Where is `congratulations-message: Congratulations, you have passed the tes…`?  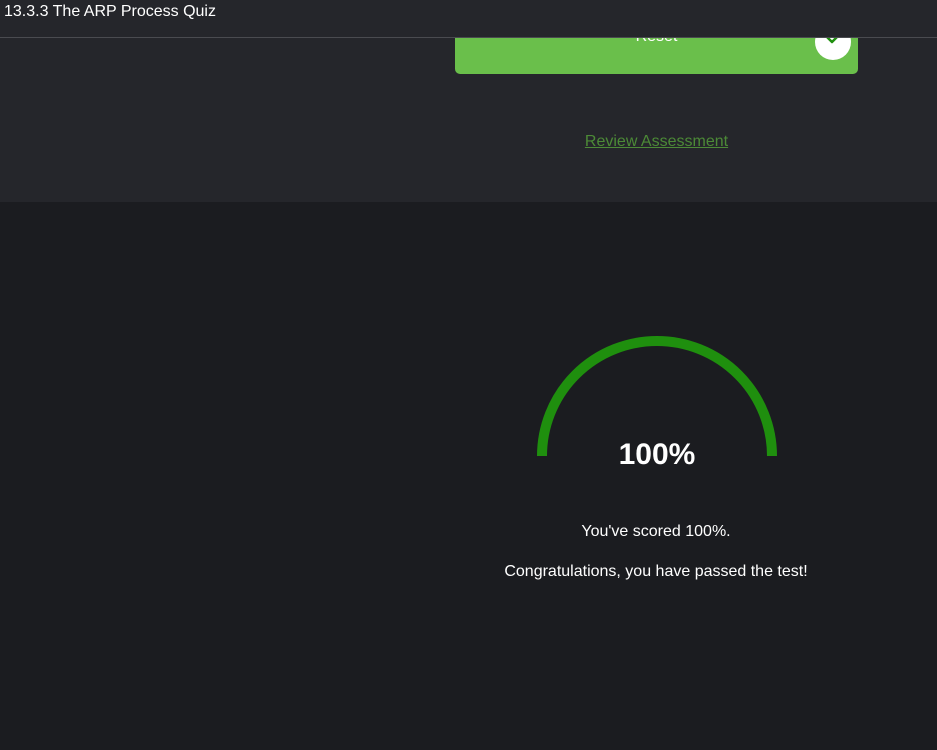
congratulations-message: Congratulations, you have passed the tes… is located at coordinates (656, 571).